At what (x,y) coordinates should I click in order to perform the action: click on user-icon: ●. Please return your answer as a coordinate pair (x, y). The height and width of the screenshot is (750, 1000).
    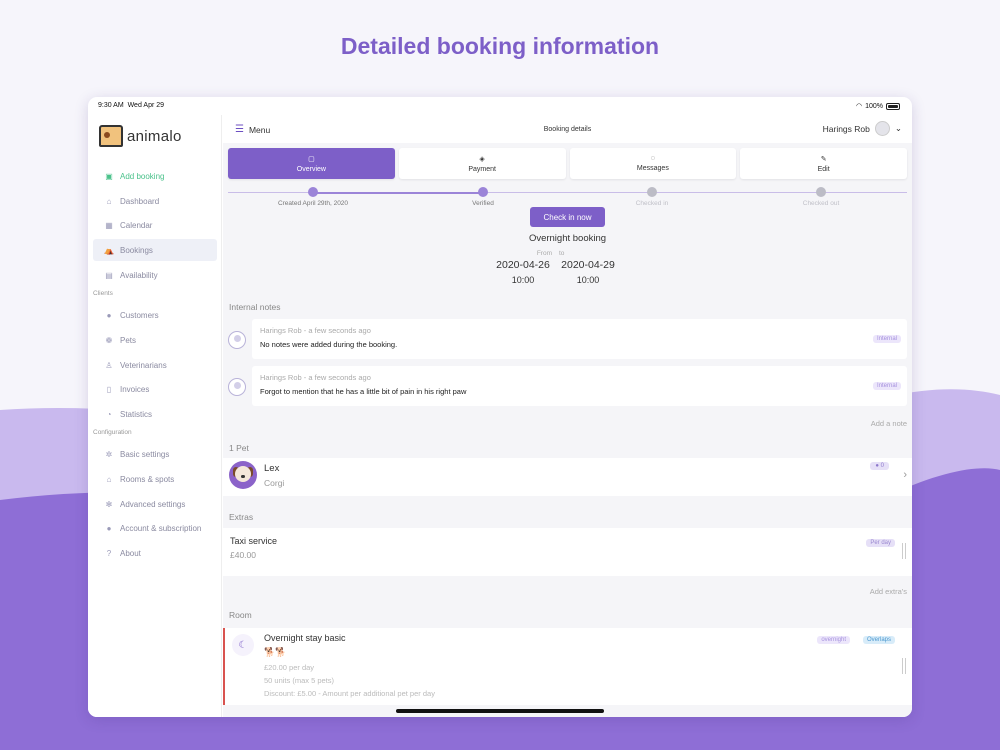
    Looking at the image, I should click on (109, 315).